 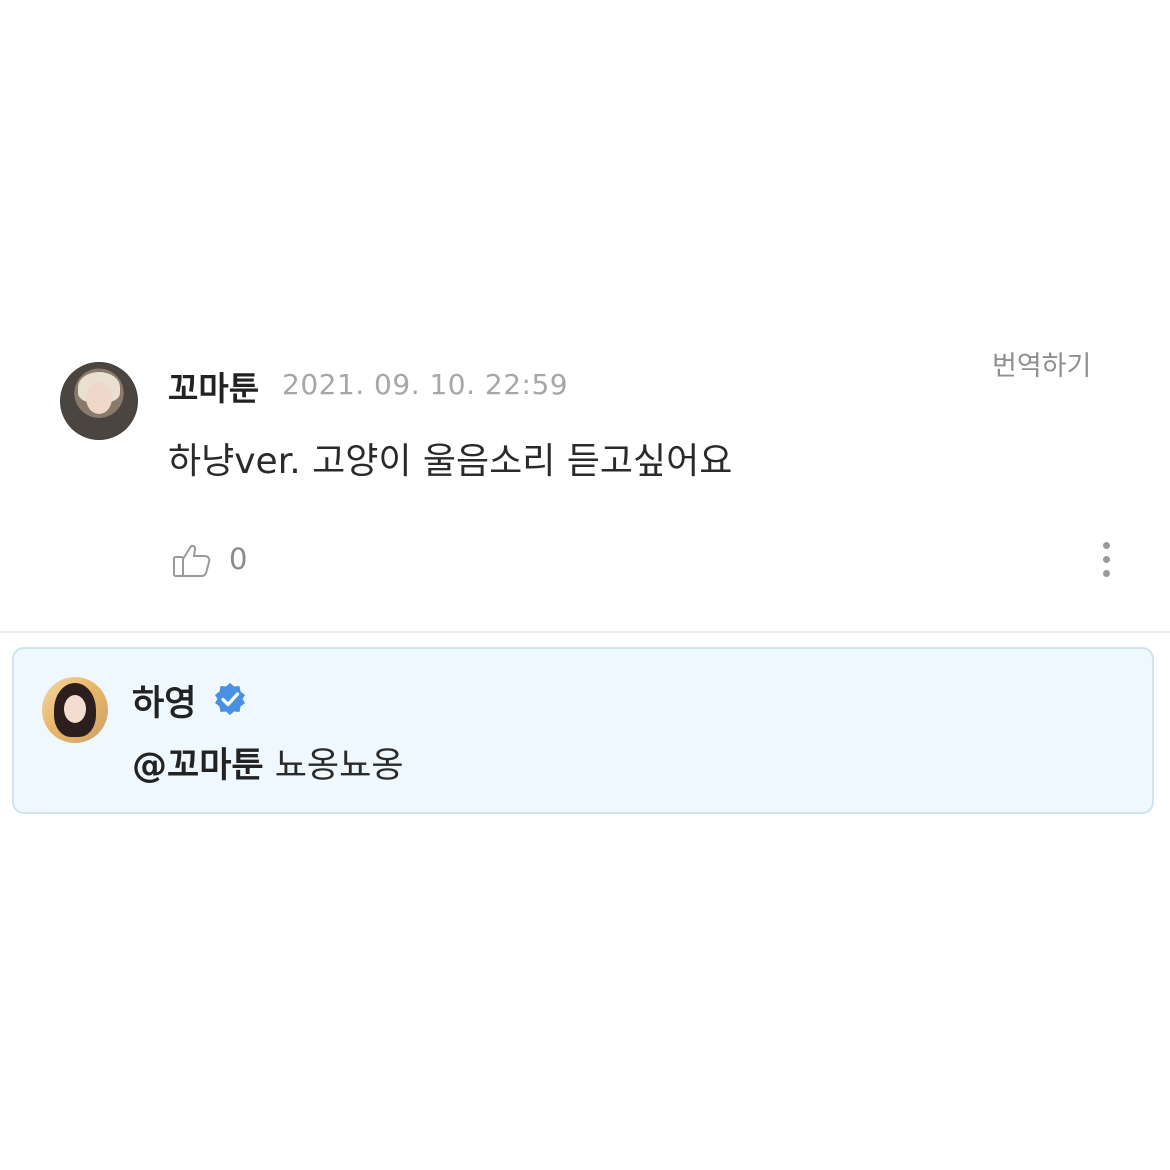 I want to click on reply: 하영 @꼬마툰 뇨옹뇨옹, so click(x=583, y=730).